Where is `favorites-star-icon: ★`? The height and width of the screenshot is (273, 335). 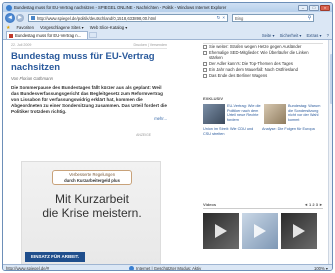
favorites-star-icon: ★ is located at coordinates (8, 28).